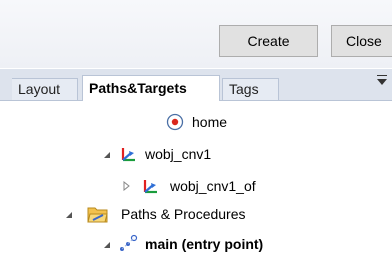 This screenshot has height=258, width=392. Describe the element at coordinates (250, 89) in the screenshot. I see `tab-tags: Tags` at that location.